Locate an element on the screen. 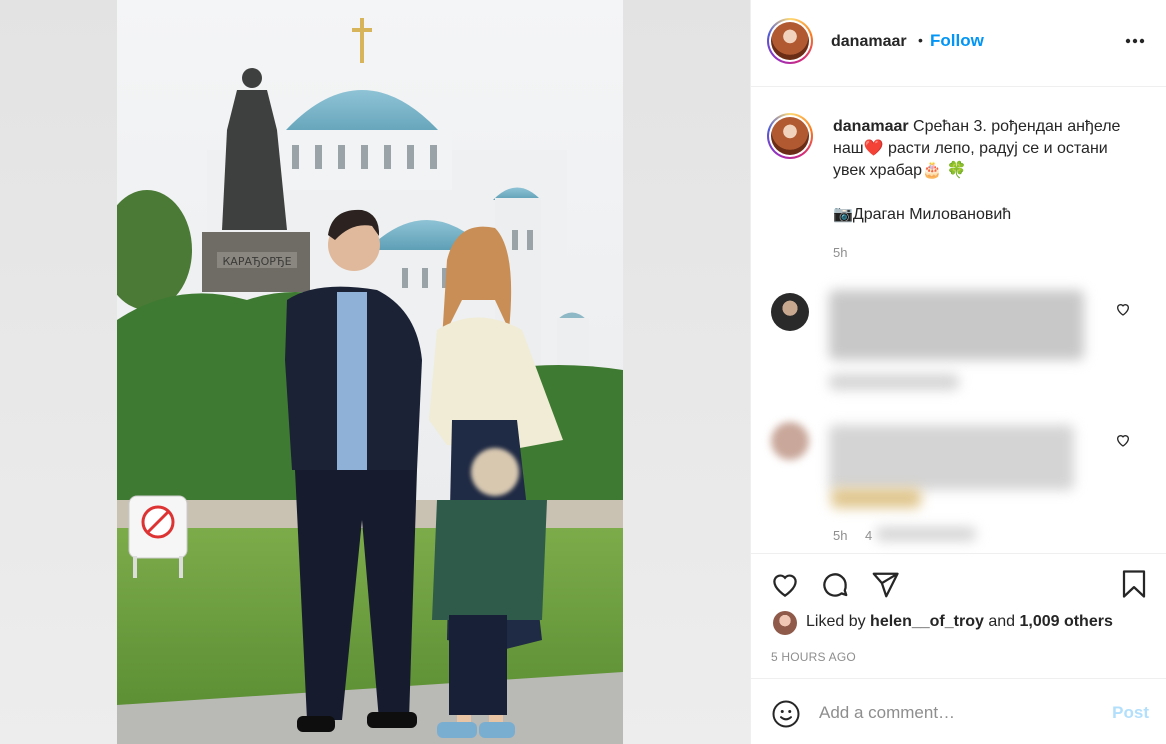  clover-emoji: 🍀 is located at coordinates (956, 170).